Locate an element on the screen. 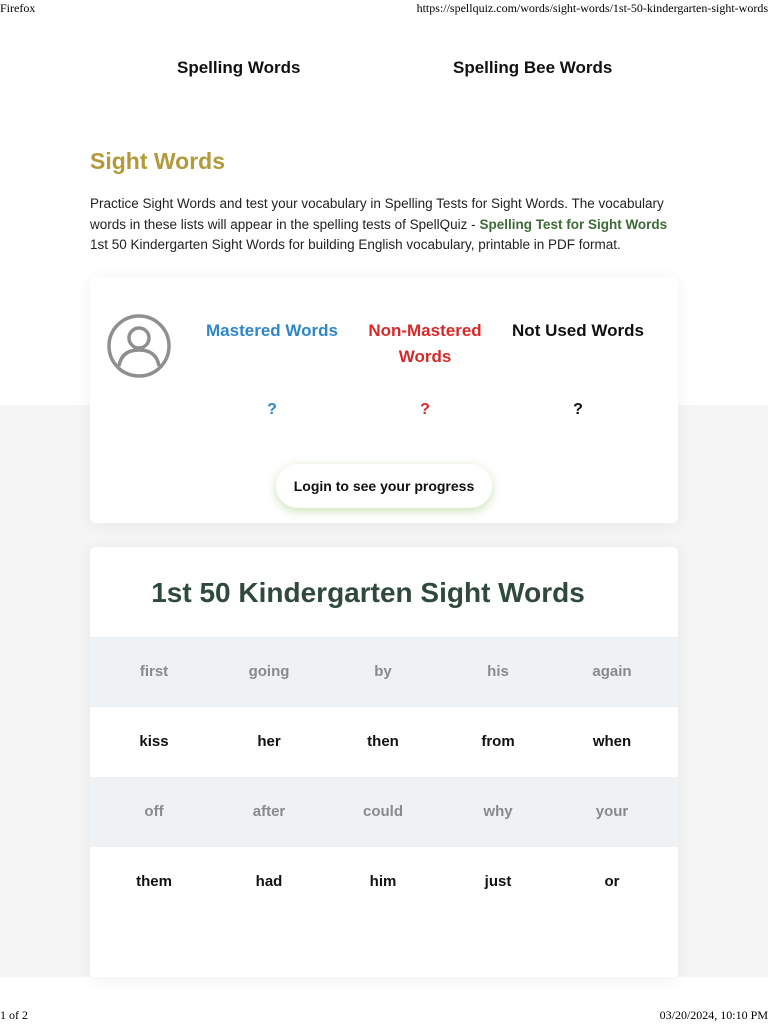 The height and width of the screenshot is (1024, 768). word-cell: him is located at coordinates (383, 882).